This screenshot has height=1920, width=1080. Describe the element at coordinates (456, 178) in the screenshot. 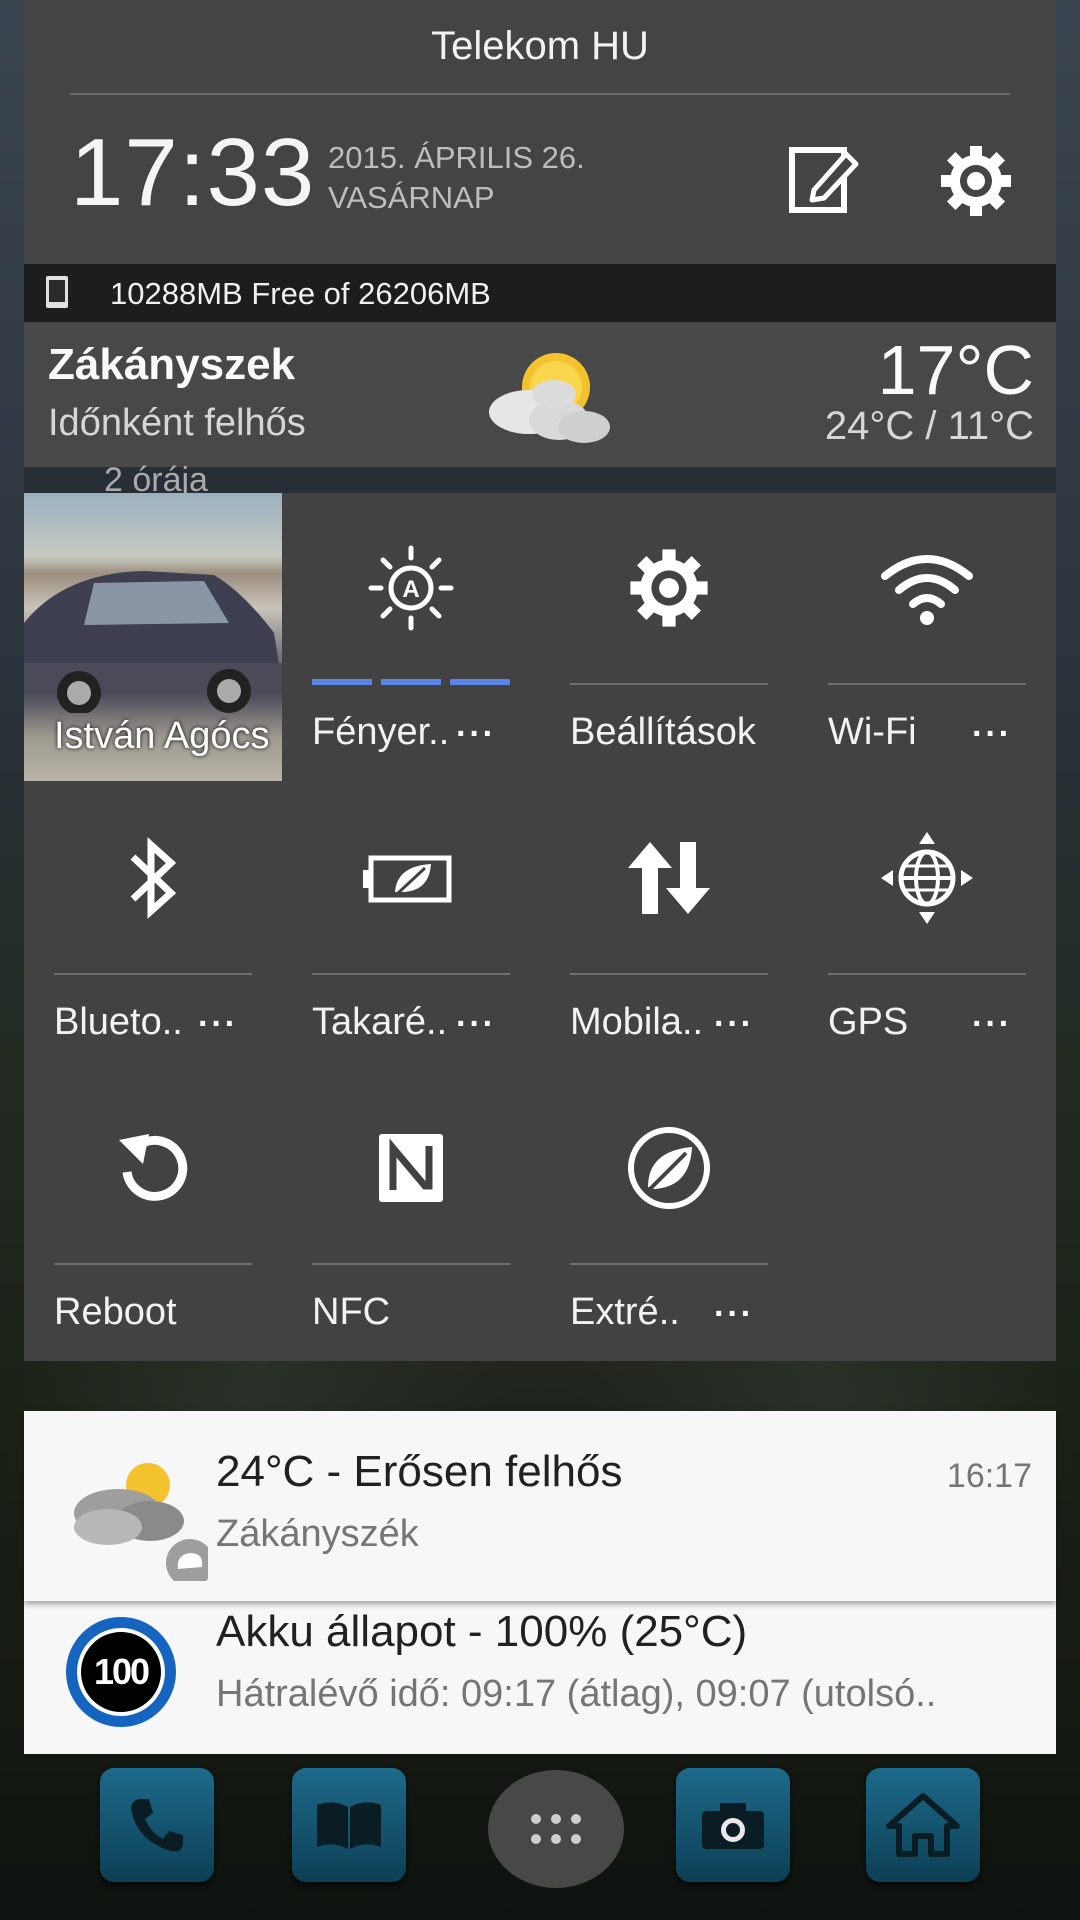

I see `date-label: 2015. ÁPRILIS 26. VASÁRNAP` at that location.